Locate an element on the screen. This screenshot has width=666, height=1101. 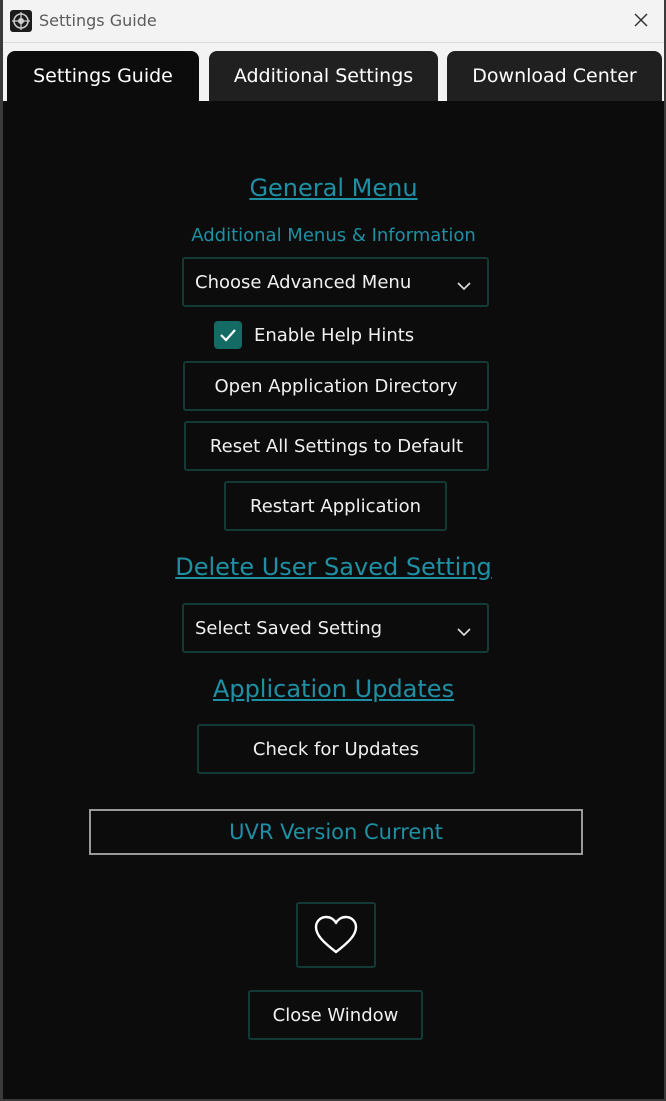
application-updates-heading: Application Updates is located at coordinates (333, 689).